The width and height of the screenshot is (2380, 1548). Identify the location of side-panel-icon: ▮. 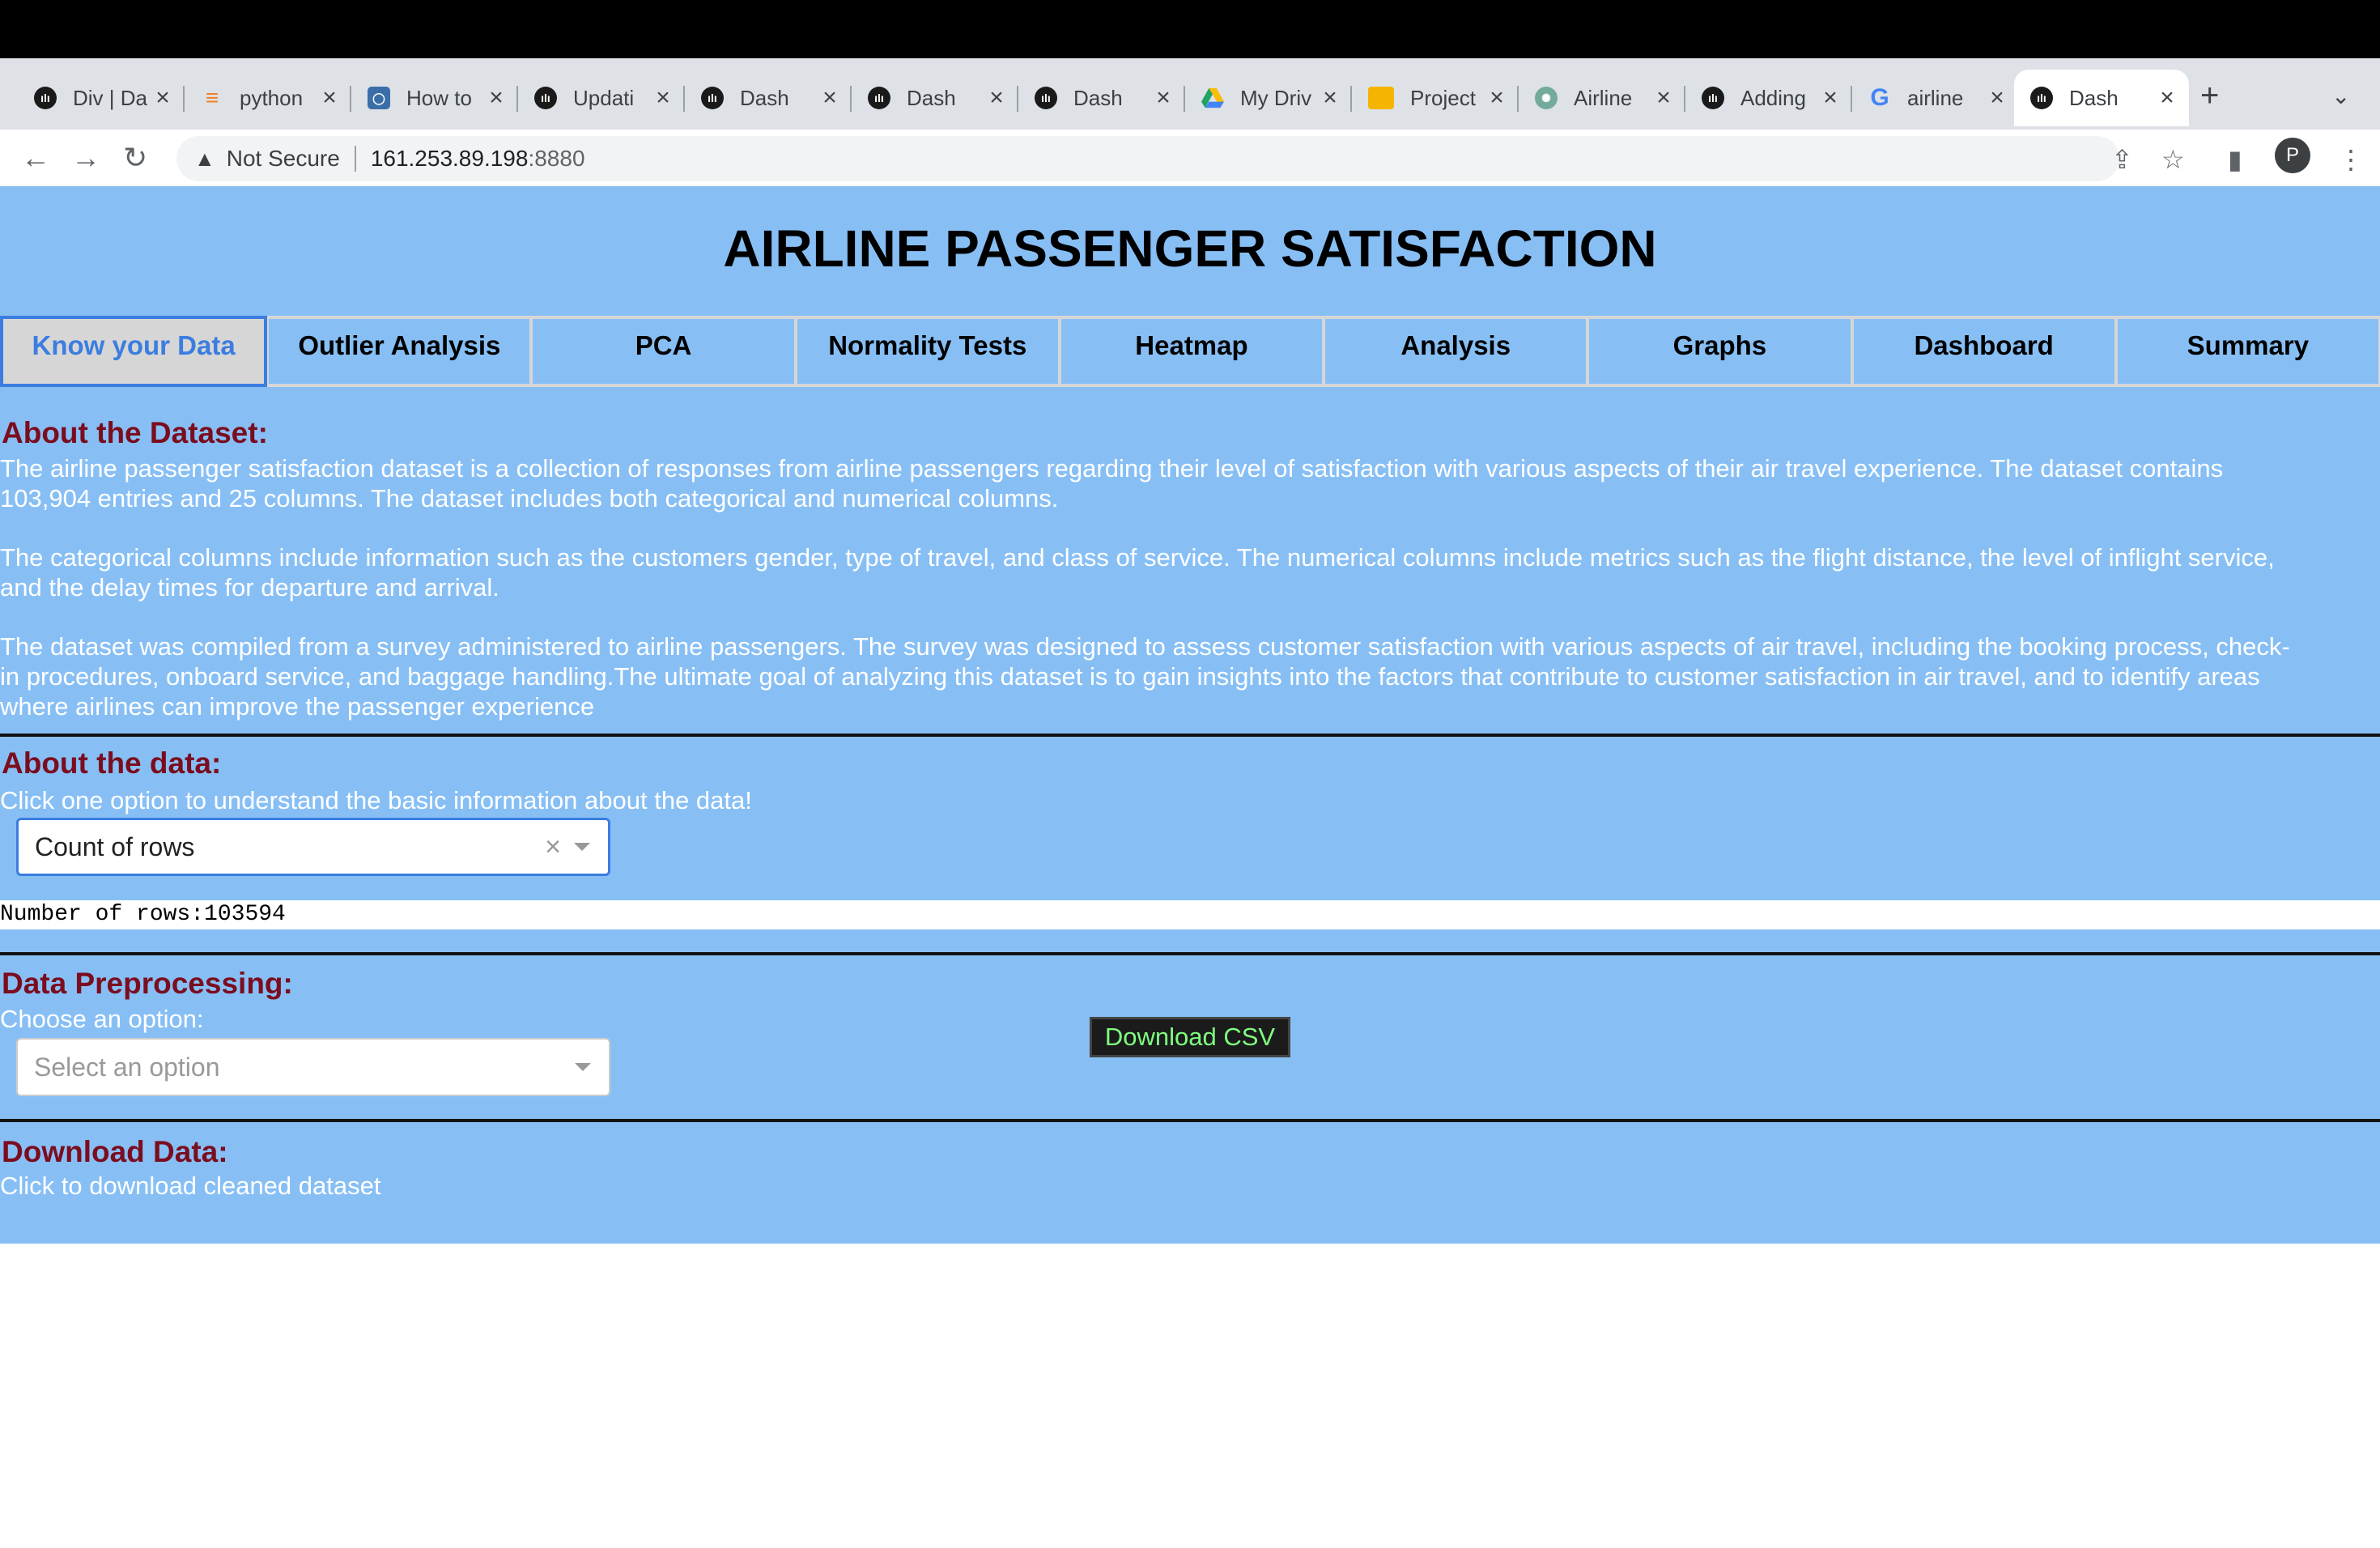
(2235, 159).